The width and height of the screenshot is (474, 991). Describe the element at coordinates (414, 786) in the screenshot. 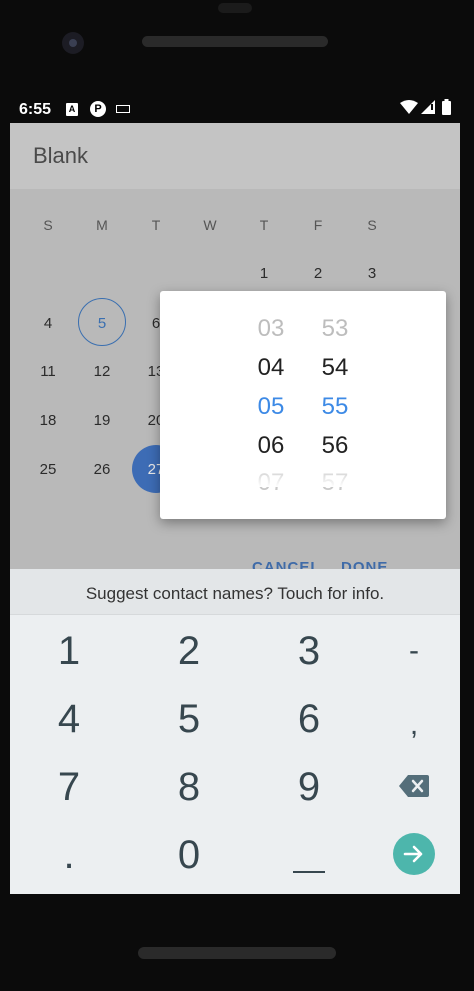

I see `backspace-icon` at that location.